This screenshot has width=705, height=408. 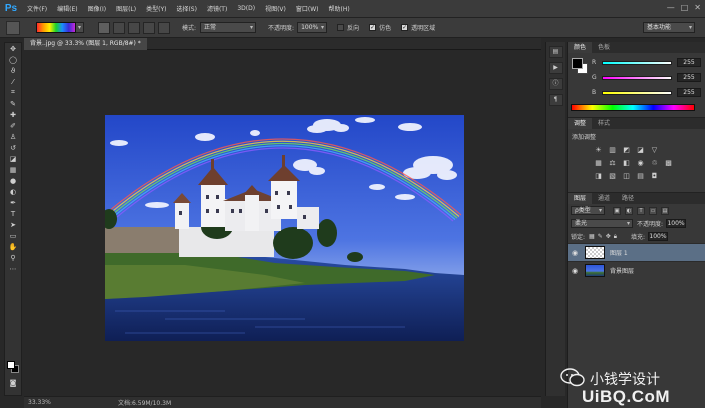 I want to click on filter-smart-object-icon: ▤, so click(x=665, y=210).